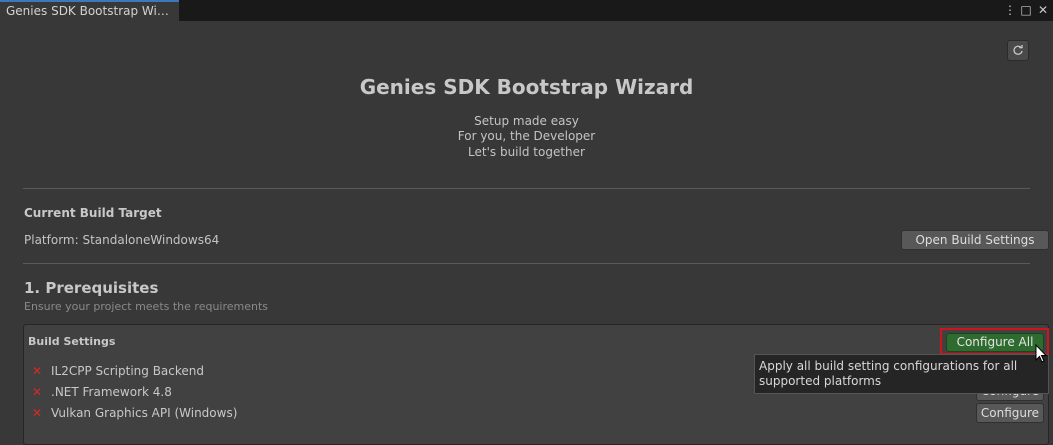 This screenshot has width=1053, height=445. Describe the element at coordinates (526, 121) in the screenshot. I see `subtitle-line-1: Setup made easy` at that location.